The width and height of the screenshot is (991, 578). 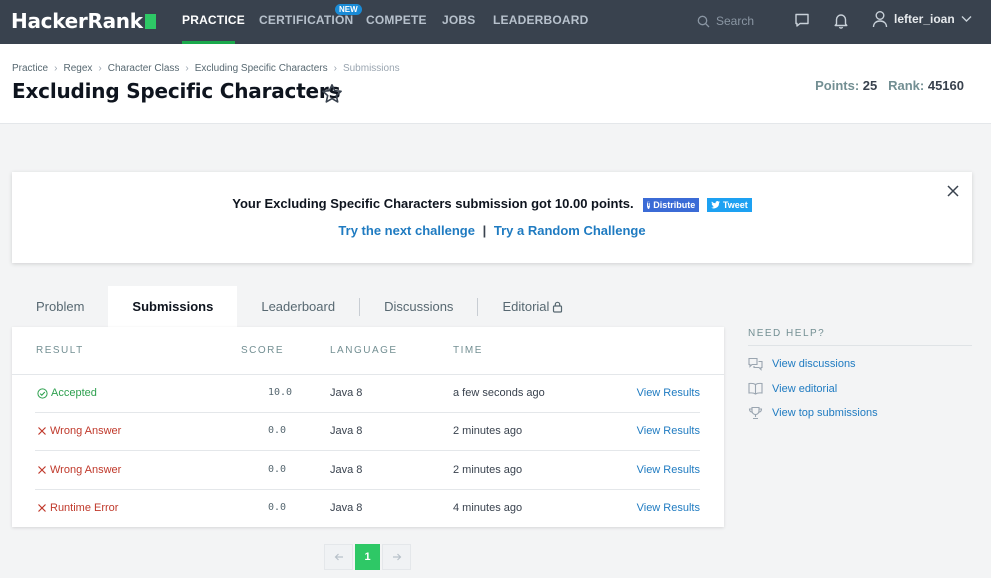 What do you see at coordinates (870, 85) in the screenshot?
I see `points-value: 25` at bounding box center [870, 85].